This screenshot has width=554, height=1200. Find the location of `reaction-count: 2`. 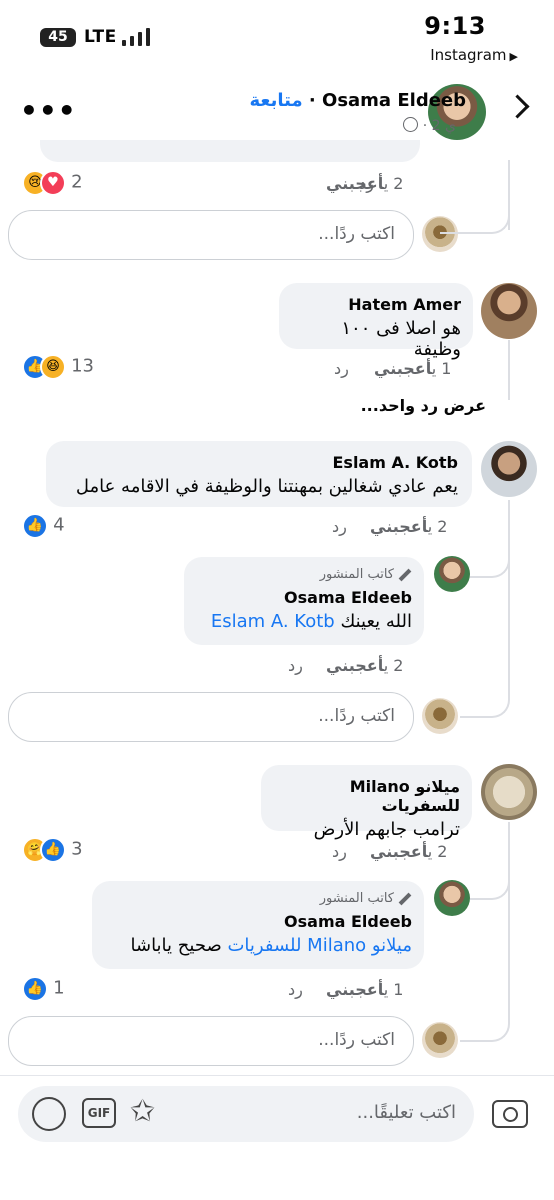

reaction-count: 2 is located at coordinates (77, 182).